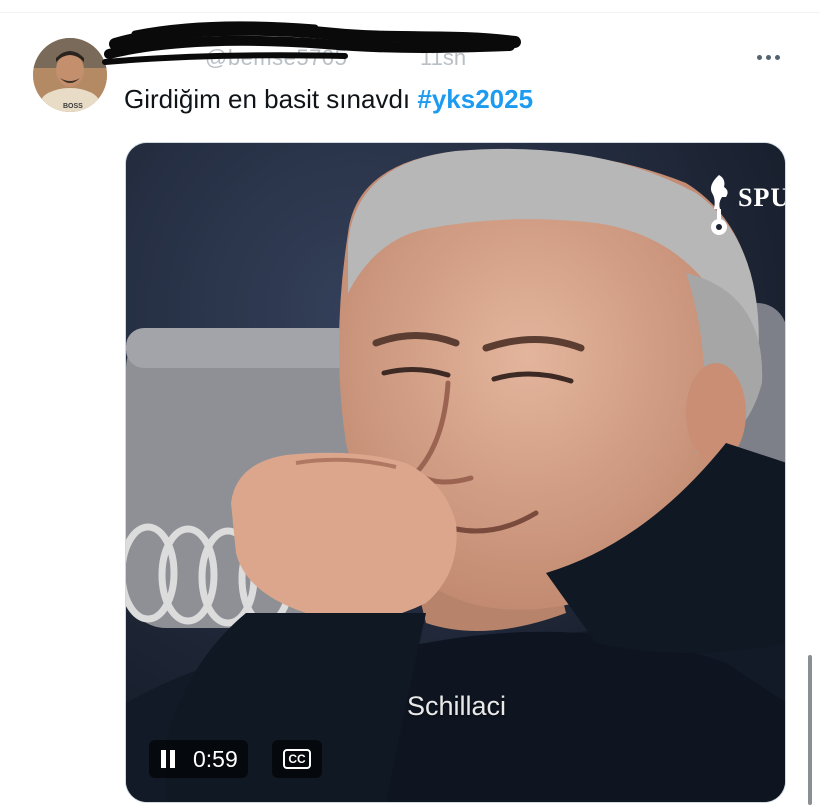  I want to click on top-divider, so click(410, 12).